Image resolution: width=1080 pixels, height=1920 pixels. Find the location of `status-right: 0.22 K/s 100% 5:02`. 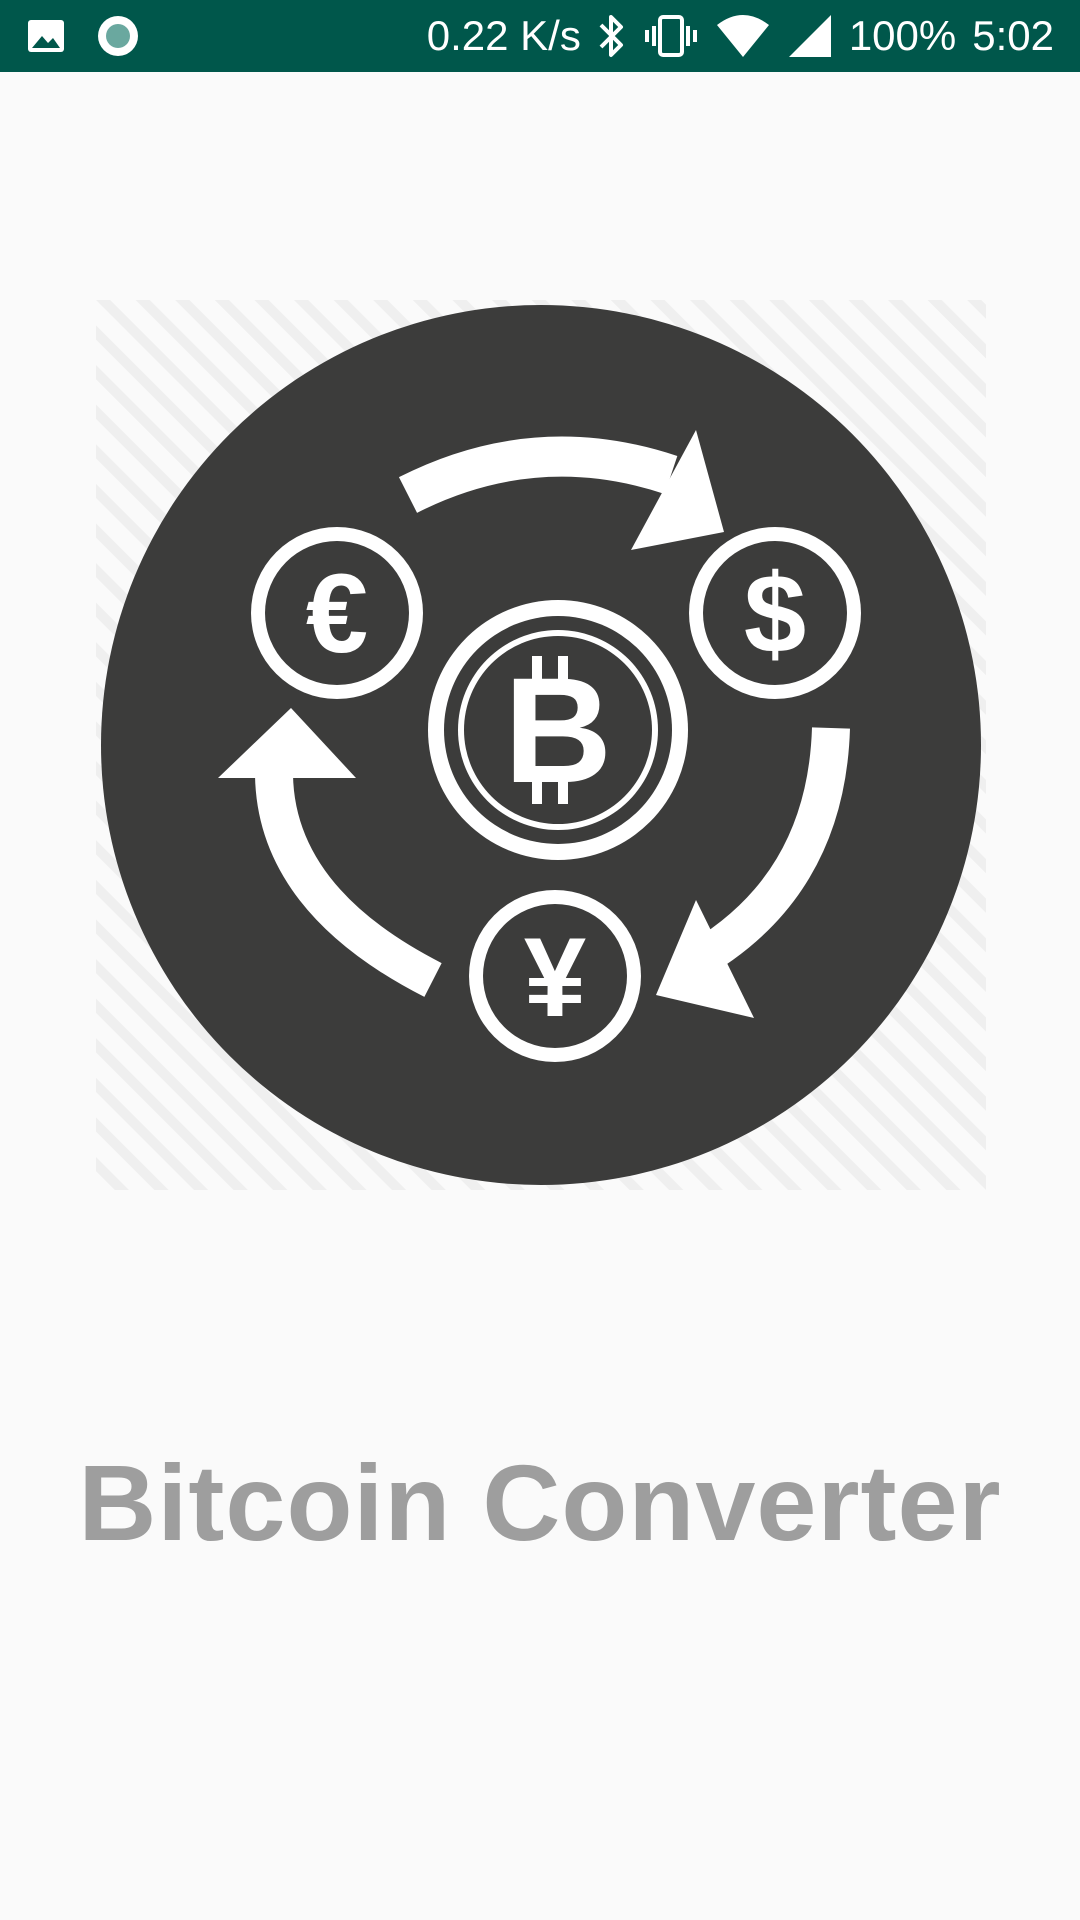

status-right: 0.22 K/s 100% 5:02 is located at coordinates (740, 36).